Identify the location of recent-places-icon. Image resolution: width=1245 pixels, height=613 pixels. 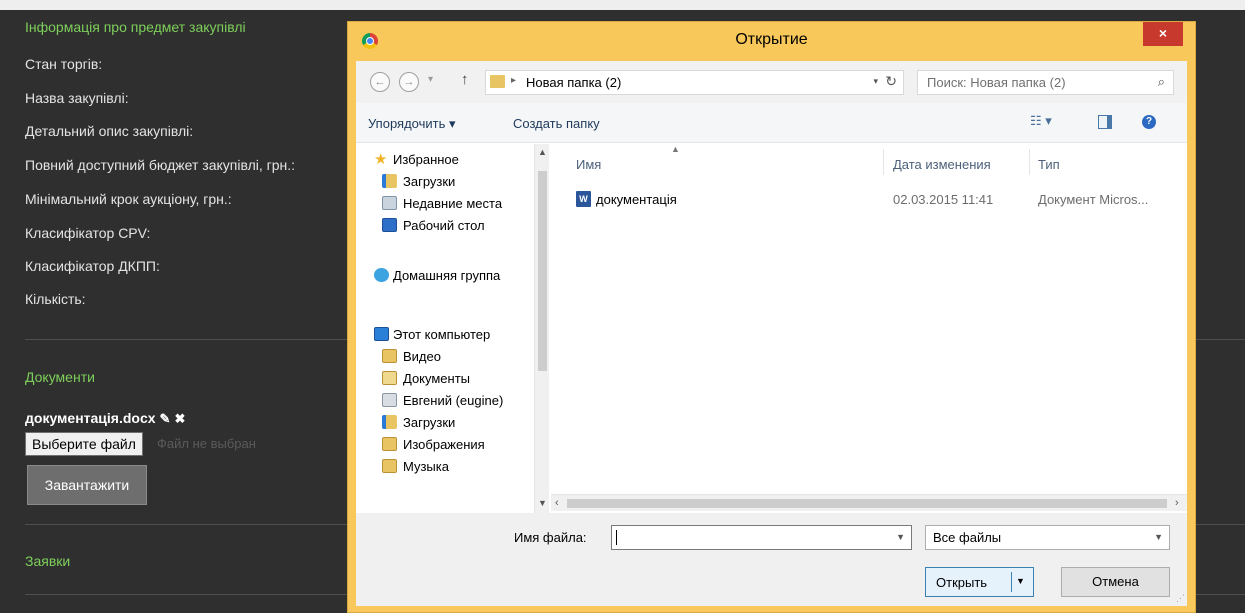
(389, 203).